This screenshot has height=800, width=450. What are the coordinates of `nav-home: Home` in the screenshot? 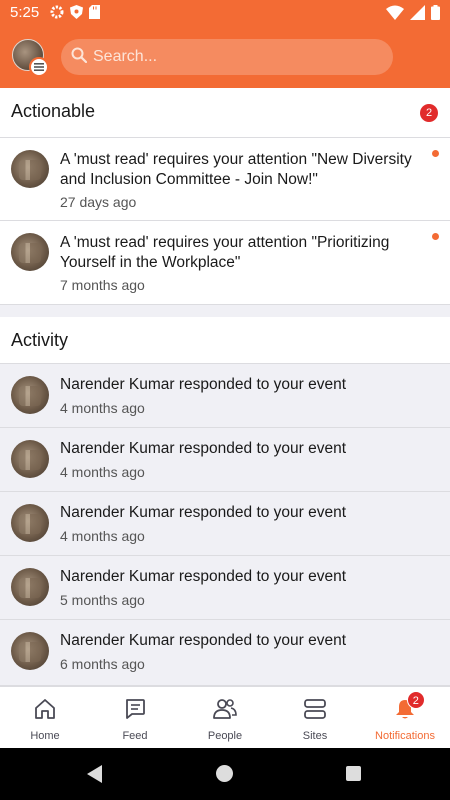 It's located at (45, 717).